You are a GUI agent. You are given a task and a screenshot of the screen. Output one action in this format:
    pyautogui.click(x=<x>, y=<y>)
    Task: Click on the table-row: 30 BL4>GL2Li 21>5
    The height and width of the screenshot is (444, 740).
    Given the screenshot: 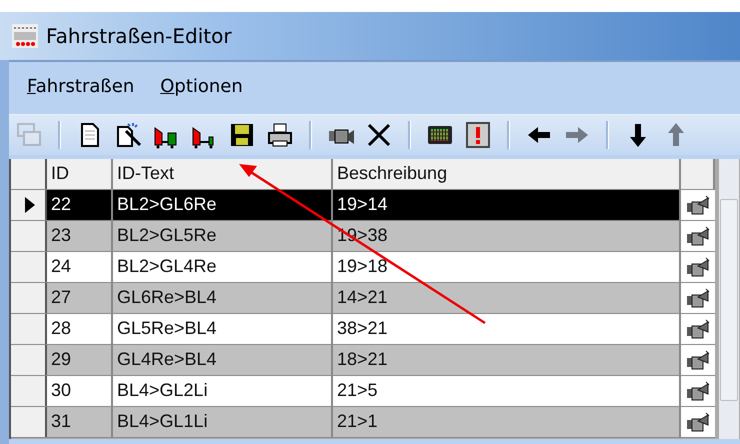 What is the action you would take?
    pyautogui.click(x=363, y=391)
    